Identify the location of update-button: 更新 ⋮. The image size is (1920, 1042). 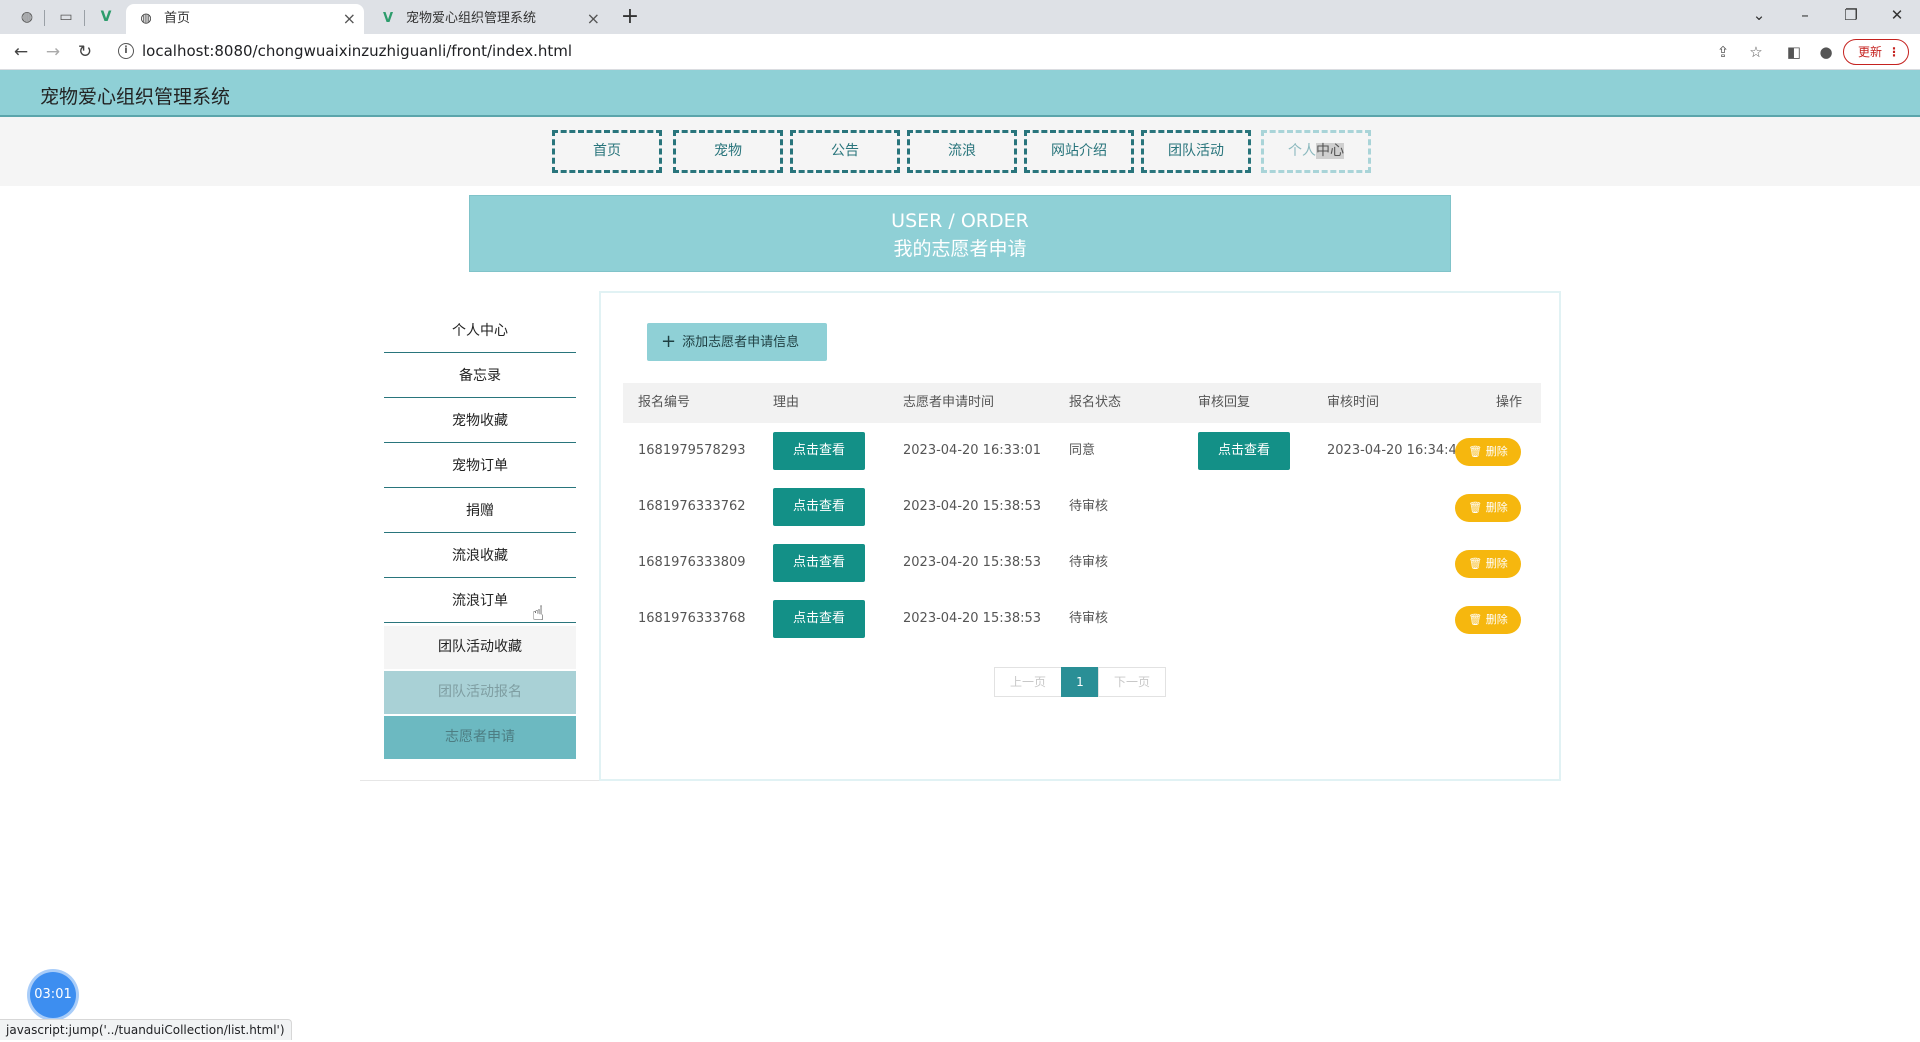
(1876, 52).